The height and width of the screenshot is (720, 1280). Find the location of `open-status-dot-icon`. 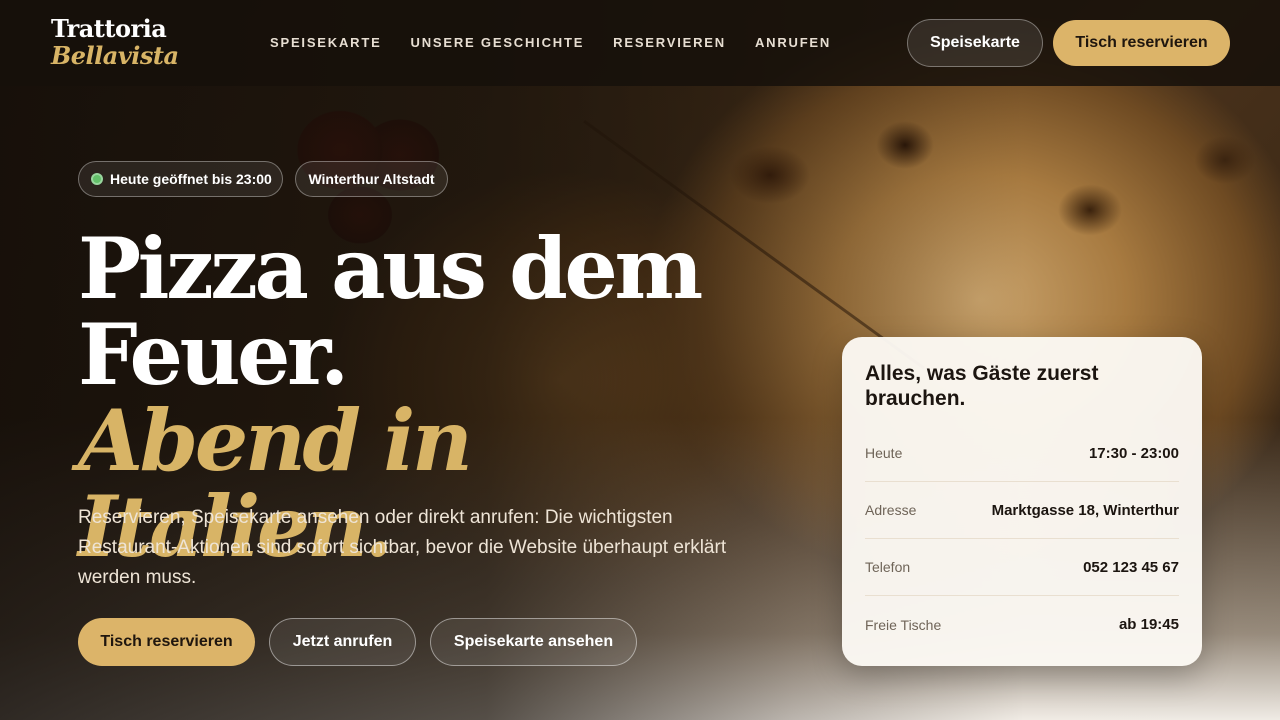

open-status-dot-icon is located at coordinates (97, 179).